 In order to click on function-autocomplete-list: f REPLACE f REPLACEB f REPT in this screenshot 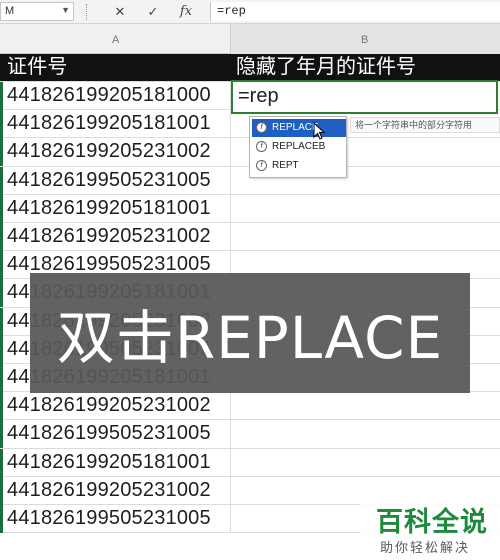, I will do `click(298, 147)`.